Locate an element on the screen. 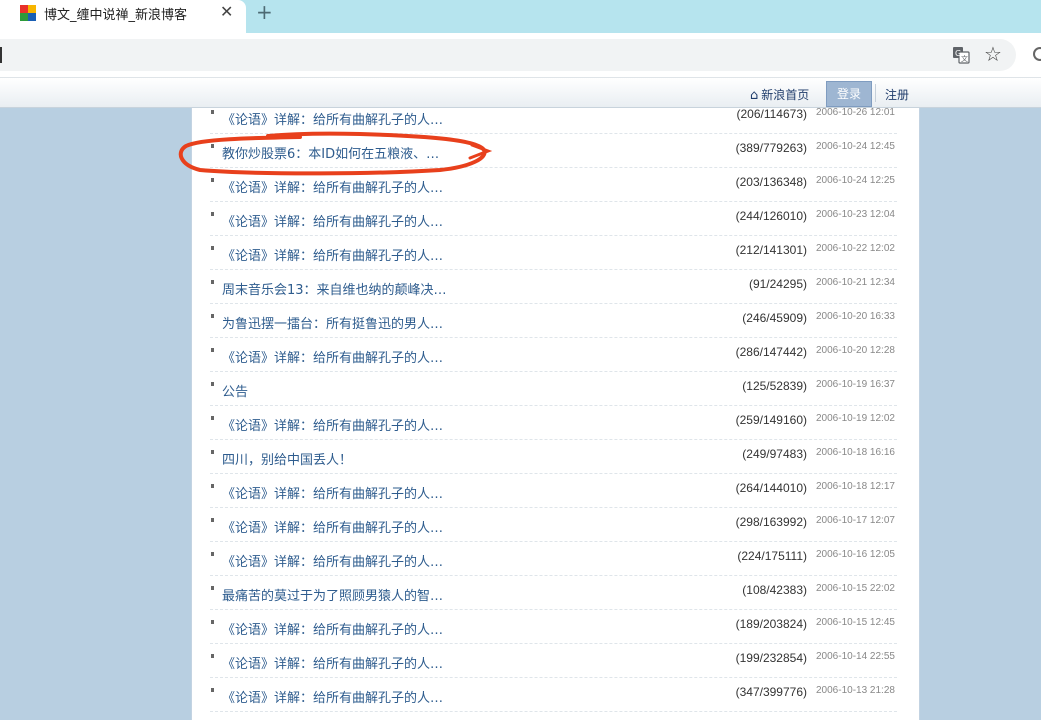  bookmark-star-icon: ☆ is located at coordinates (993, 54).